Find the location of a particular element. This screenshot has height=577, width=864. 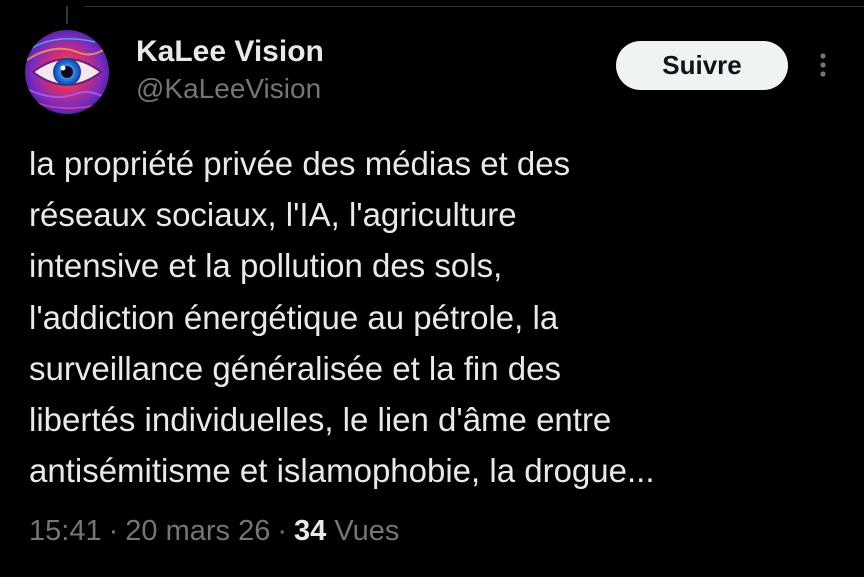

tweet-date: 20 mars 26 is located at coordinates (198, 531).